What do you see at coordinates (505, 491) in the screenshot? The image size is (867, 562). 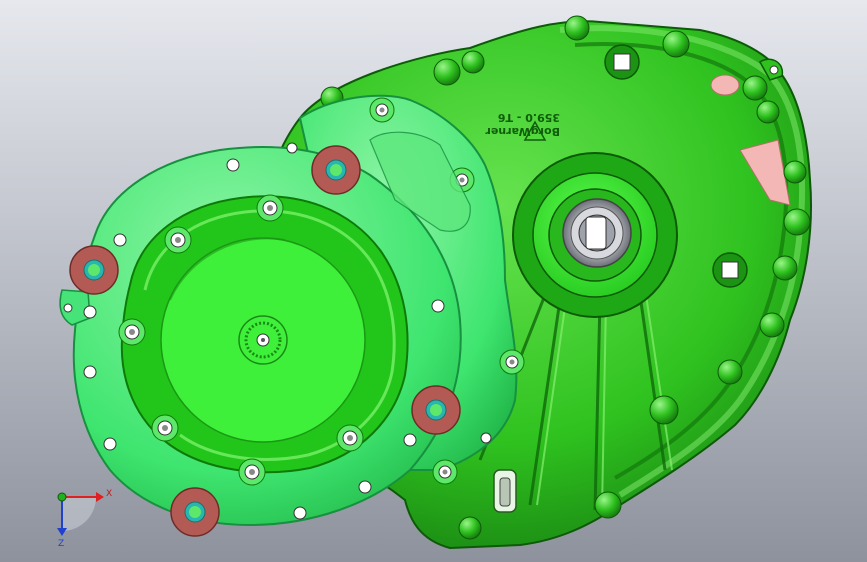 I see `breather-fitting` at bounding box center [505, 491].